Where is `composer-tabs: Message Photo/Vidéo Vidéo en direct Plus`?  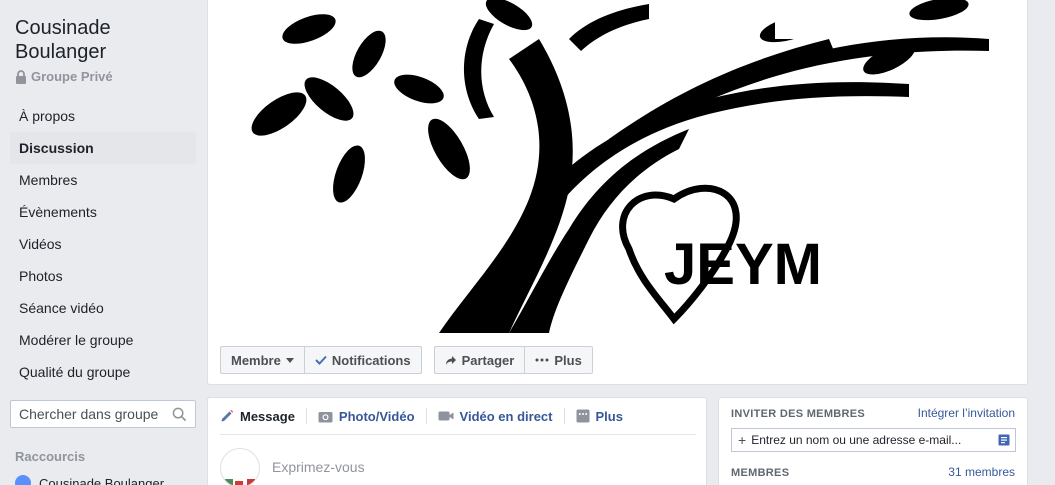
composer-tabs: Message Photo/Vidéo Vidéo en direct Plus is located at coordinates (458, 416).